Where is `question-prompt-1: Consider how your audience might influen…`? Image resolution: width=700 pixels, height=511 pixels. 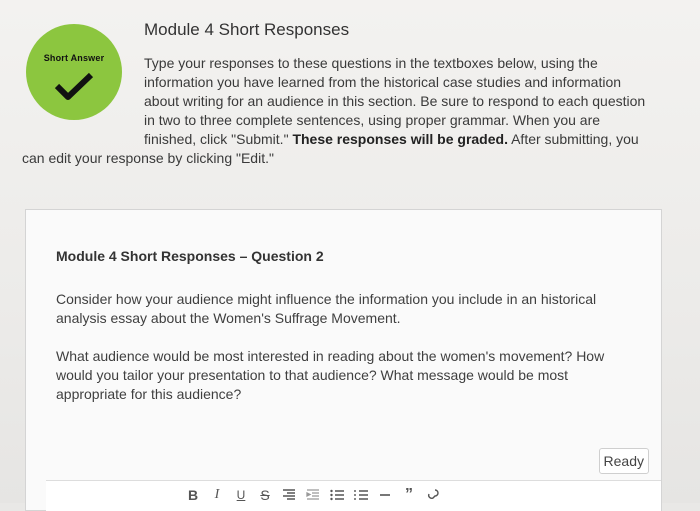 question-prompt-1: Consider how your audience might influen… is located at coordinates (351, 309).